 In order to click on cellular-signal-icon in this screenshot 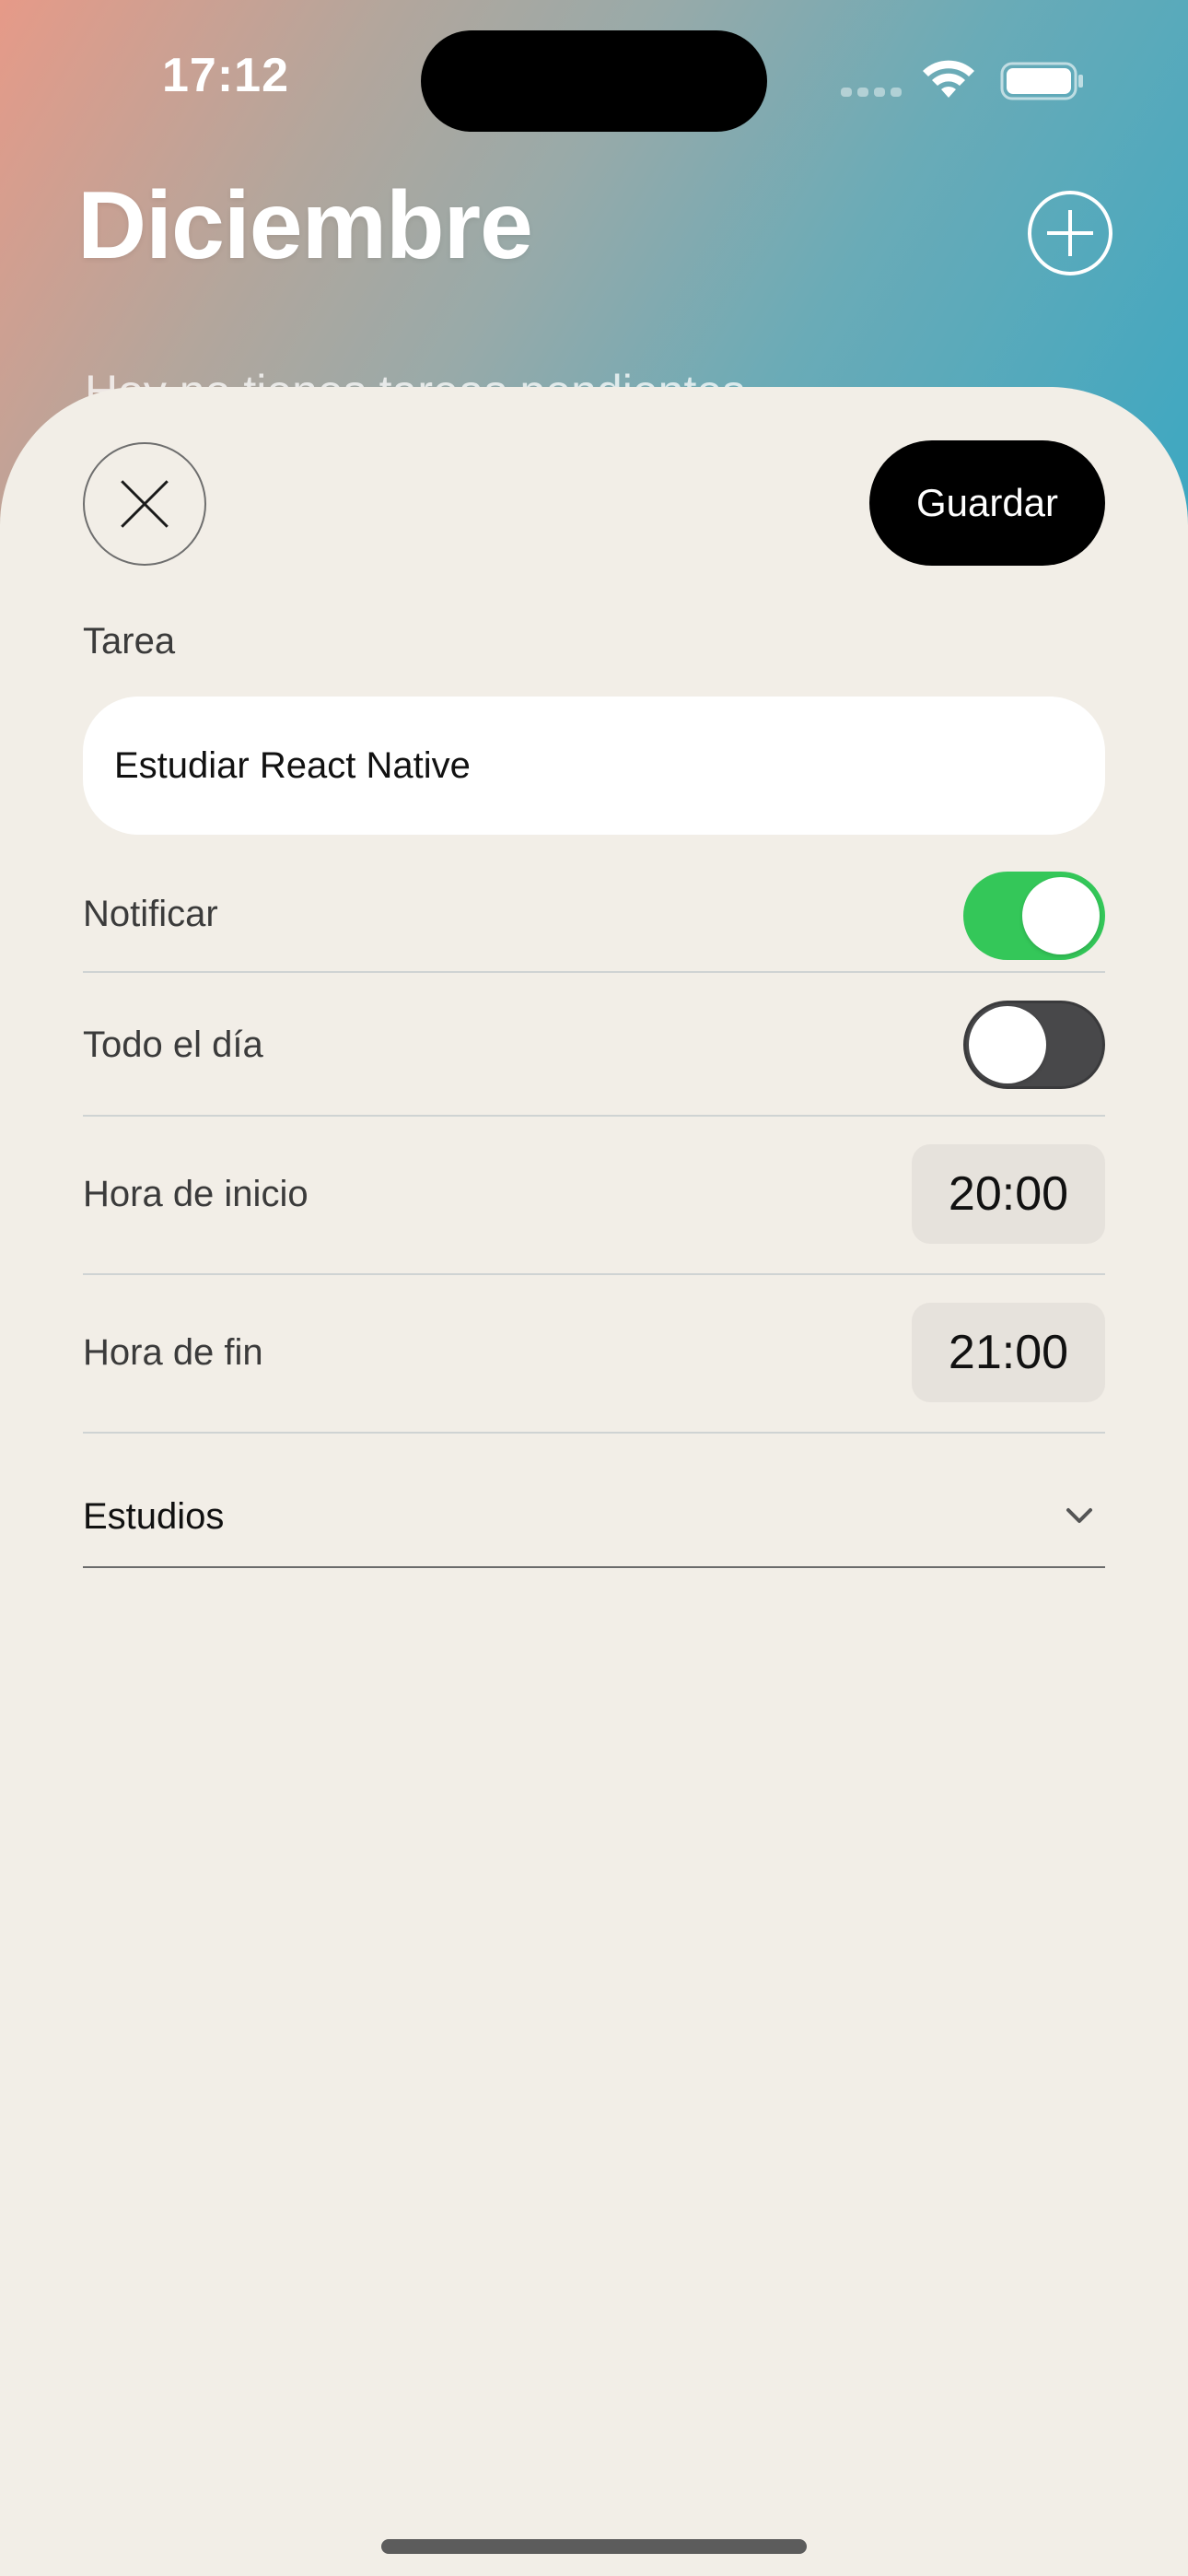, I will do `click(874, 91)`.